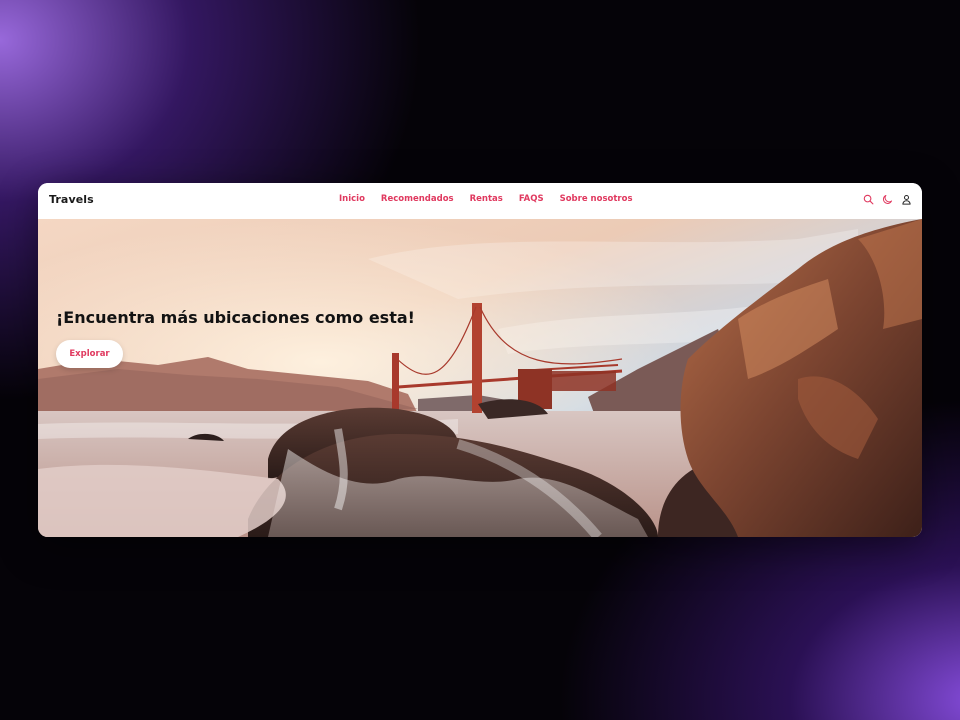 The width and height of the screenshot is (960, 720). Describe the element at coordinates (89, 354) in the screenshot. I see `explore-button: Explorar` at that location.